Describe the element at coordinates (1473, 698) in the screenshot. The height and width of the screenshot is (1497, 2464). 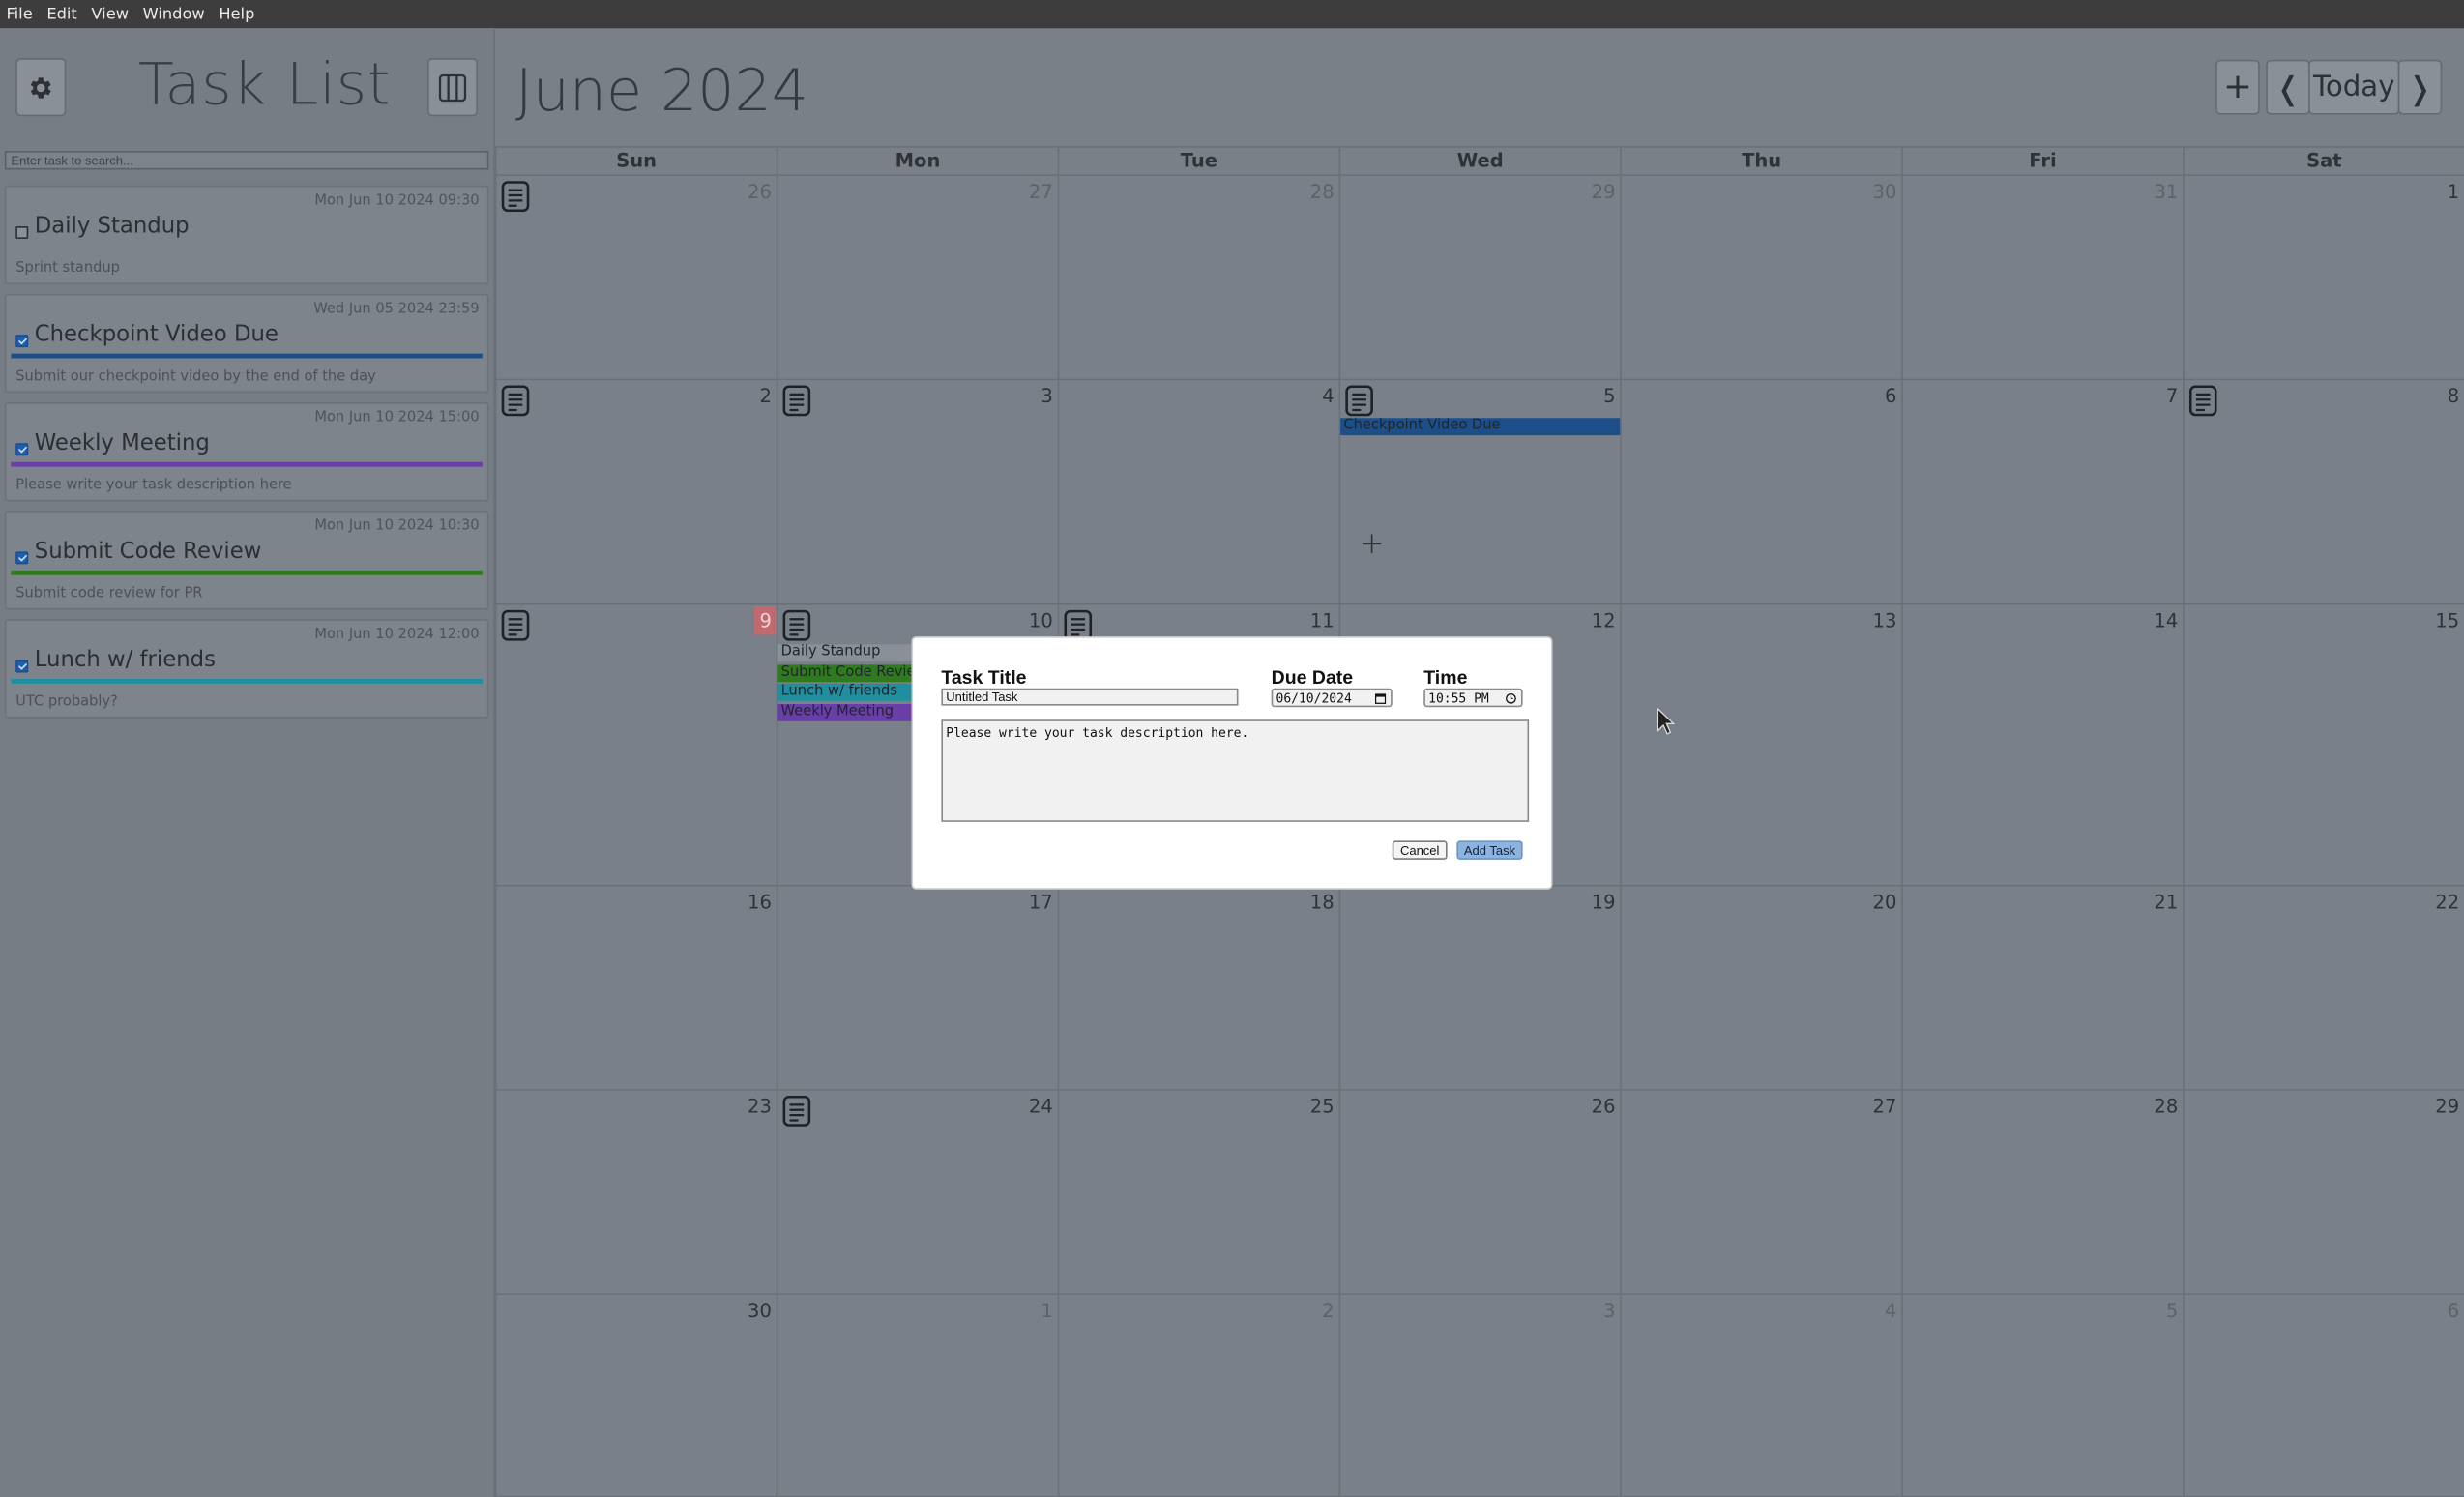
I see `time-input: 10:55 PM` at that location.